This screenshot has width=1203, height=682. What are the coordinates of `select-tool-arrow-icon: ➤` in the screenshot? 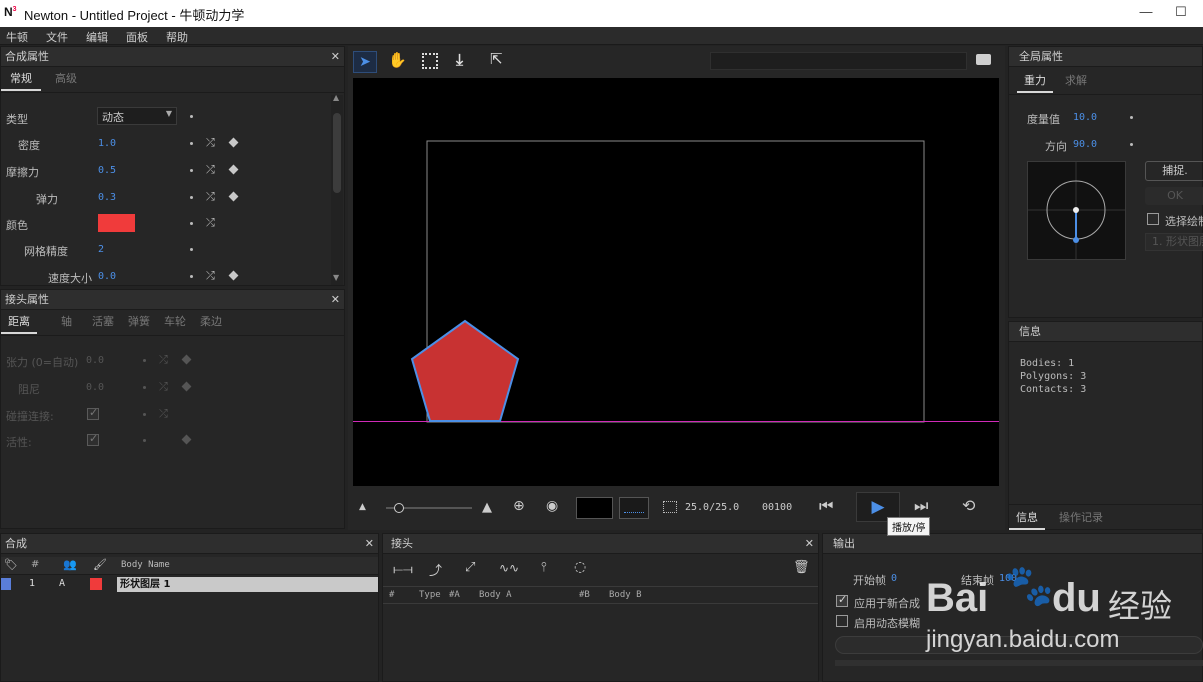 It's located at (365, 62).